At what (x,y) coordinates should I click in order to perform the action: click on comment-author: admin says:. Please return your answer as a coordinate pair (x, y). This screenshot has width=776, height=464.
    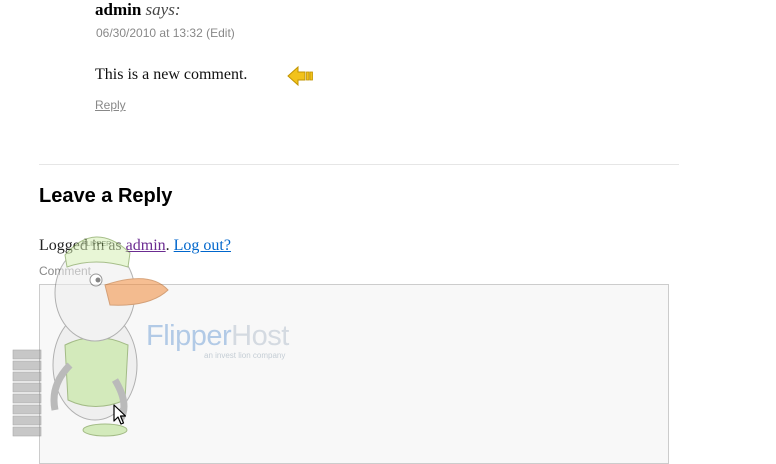
    Looking at the image, I should click on (138, 10).